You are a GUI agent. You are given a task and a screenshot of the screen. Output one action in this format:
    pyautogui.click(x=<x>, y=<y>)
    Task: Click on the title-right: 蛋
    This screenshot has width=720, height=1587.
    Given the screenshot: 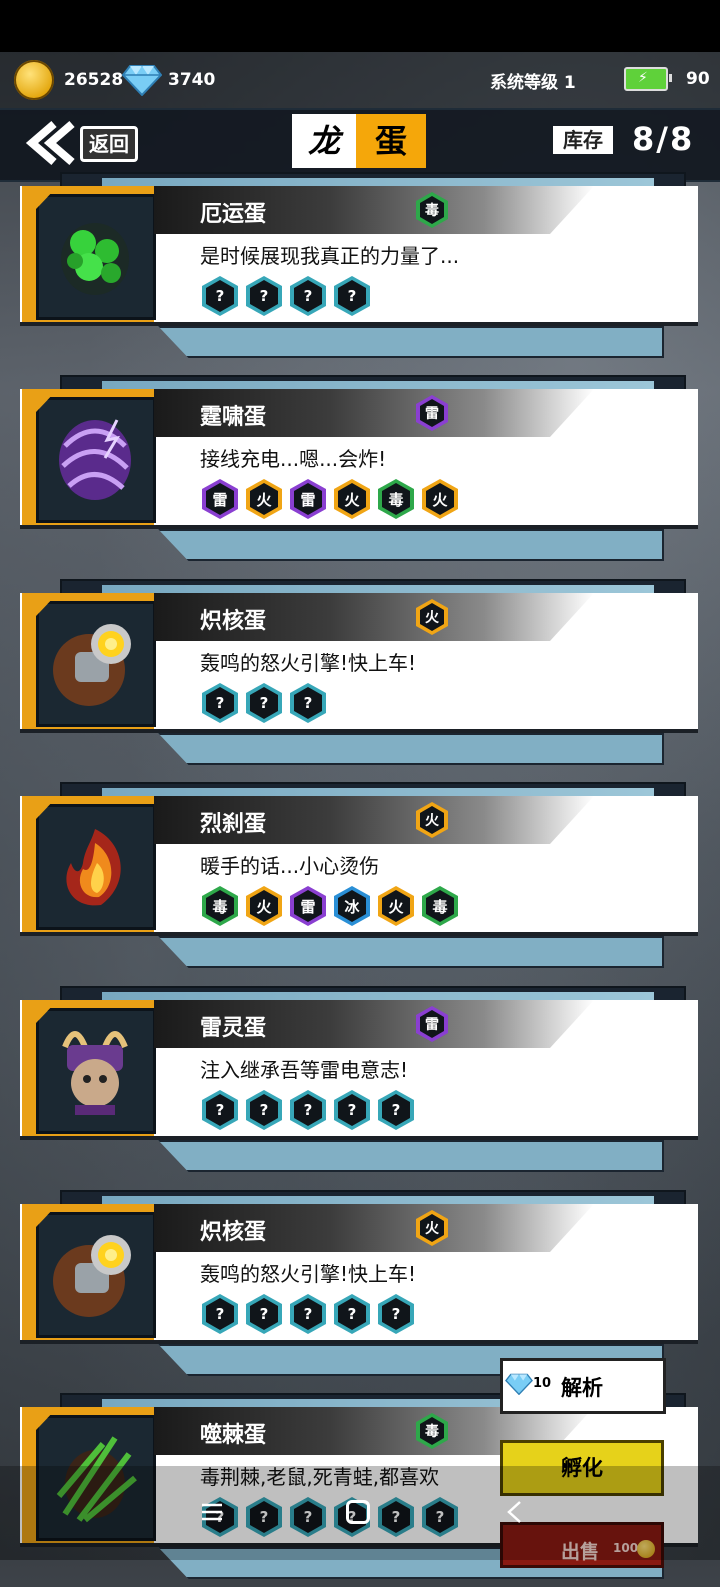 What is the action you would take?
    pyautogui.click(x=391, y=141)
    